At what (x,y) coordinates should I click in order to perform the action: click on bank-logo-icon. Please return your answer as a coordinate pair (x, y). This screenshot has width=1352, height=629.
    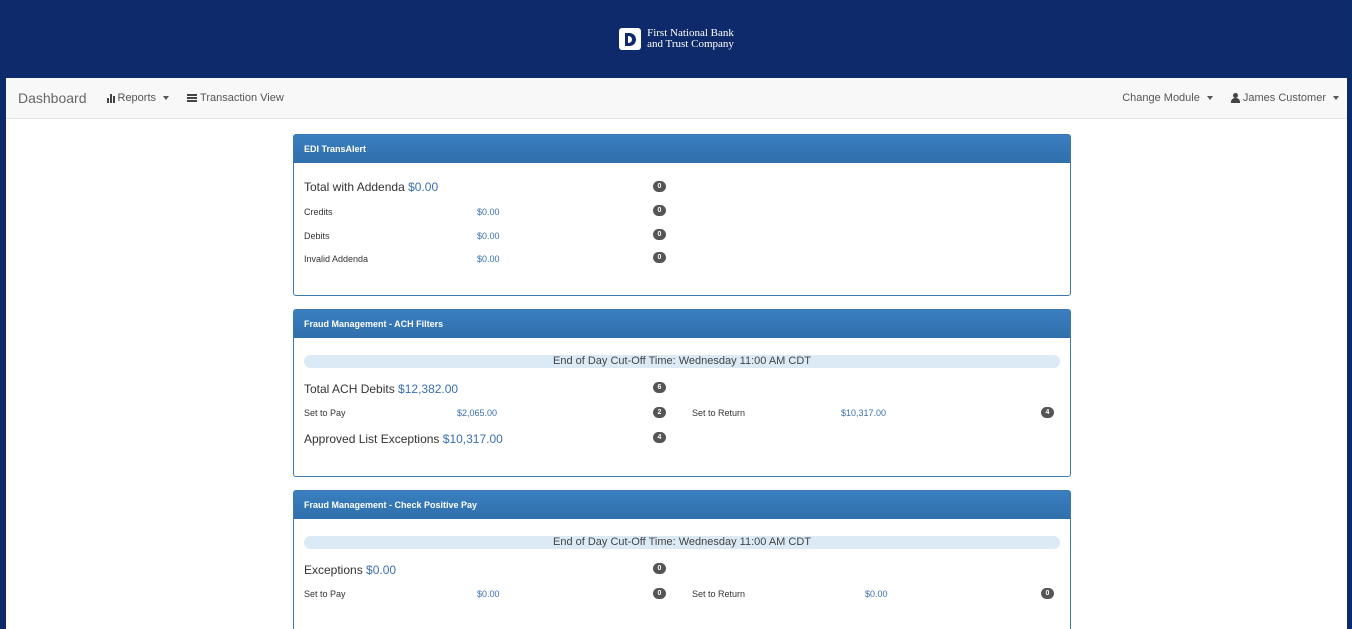
    Looking at the image, I should click on (630, 39).